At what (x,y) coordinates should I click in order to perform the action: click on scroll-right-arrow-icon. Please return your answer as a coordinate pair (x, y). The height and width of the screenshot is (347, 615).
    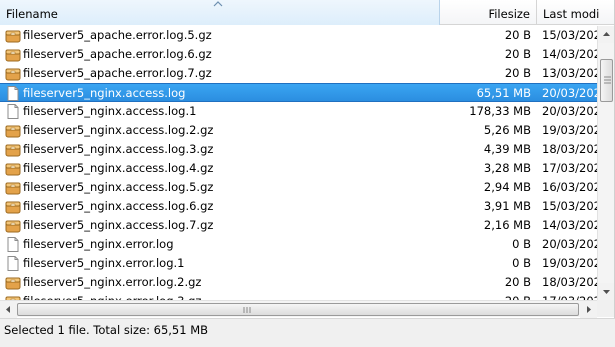
    Looking at the image, I should click on (589, 309).